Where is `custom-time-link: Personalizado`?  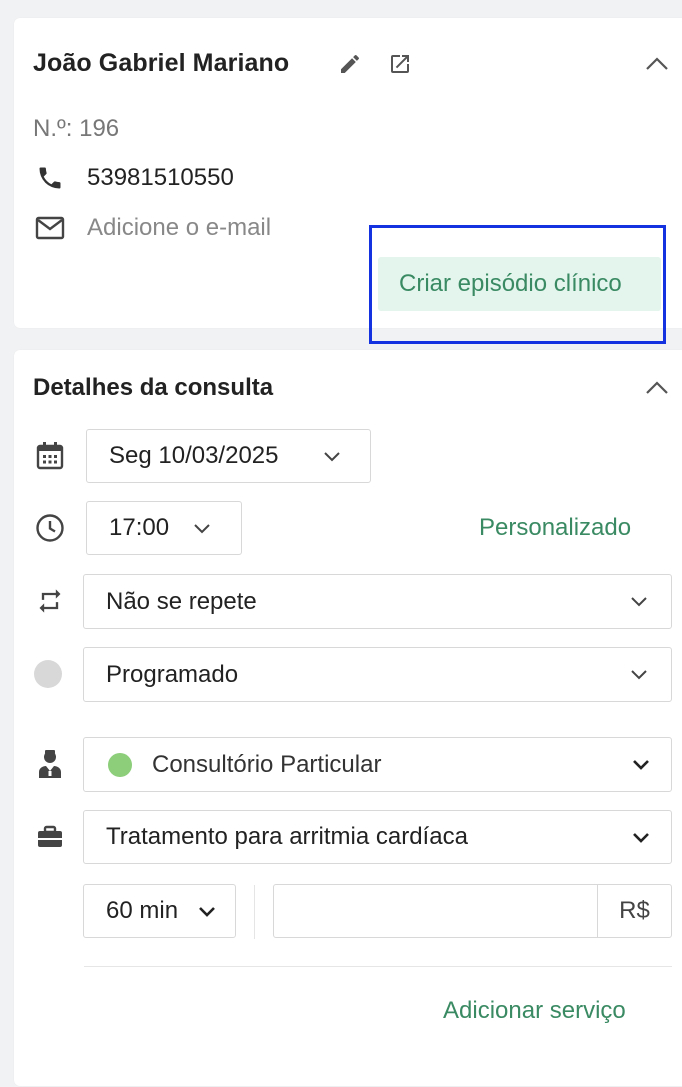 custom-time-link: Personalizado is located at coordinates (555, 528).